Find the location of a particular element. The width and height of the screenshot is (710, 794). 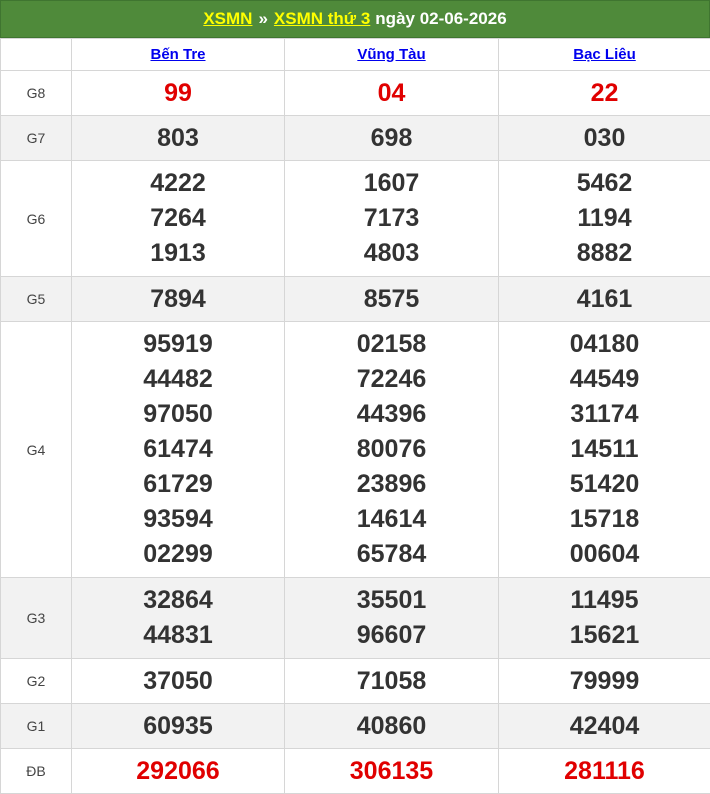

prize-cell: 04 is located at coordinates (392, 93).